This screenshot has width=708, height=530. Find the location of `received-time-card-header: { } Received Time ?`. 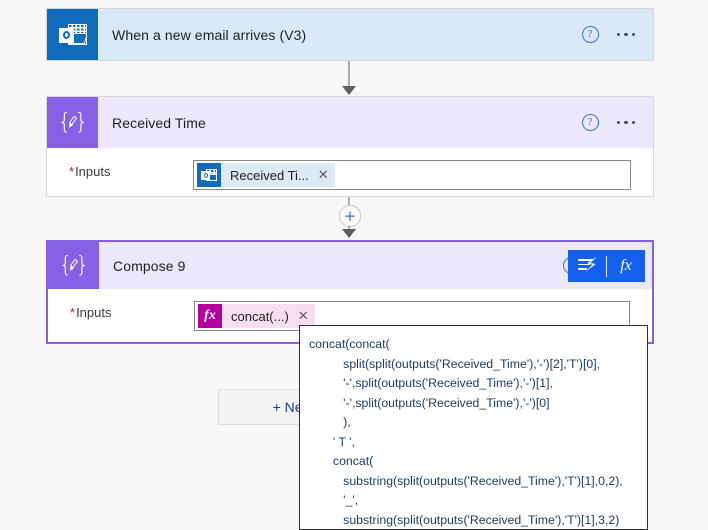

received-time-card-header: { } Received Time ? is located at coordinates (350, 122).